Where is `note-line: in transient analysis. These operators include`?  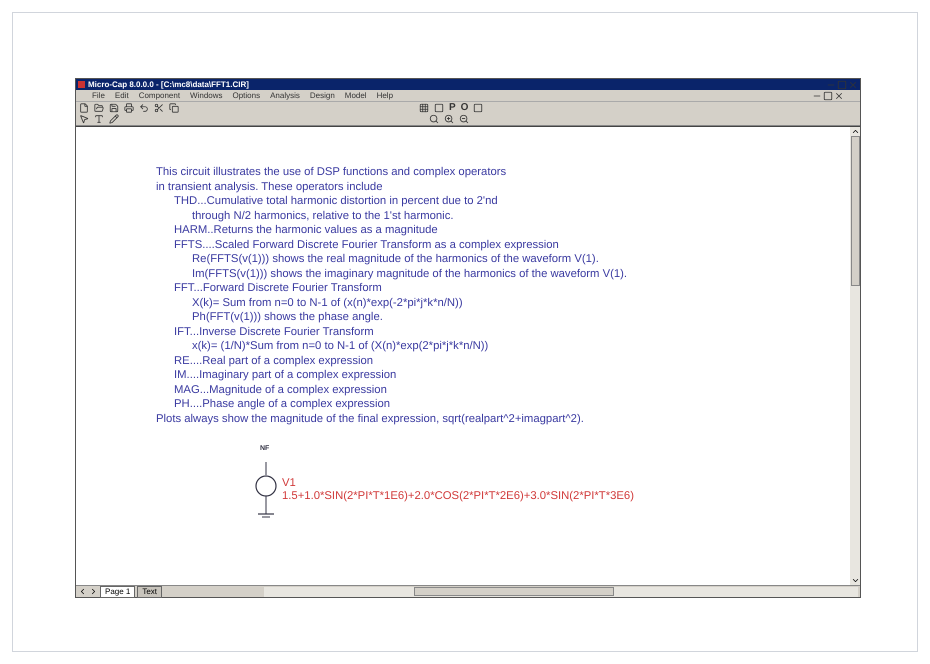 note-line: in transient analysis. These operators include is located at coordinates (270, 187).